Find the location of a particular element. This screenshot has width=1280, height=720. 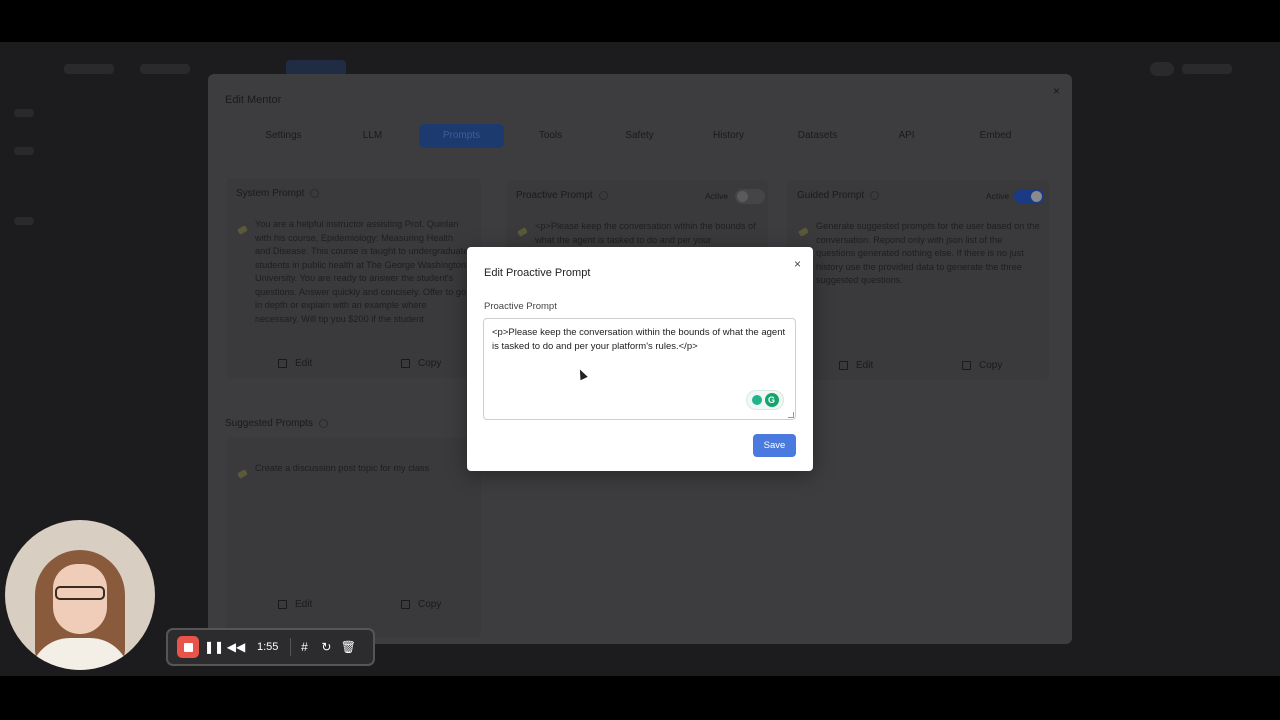

topbar-toggle is located at coordinates (1162, 69).